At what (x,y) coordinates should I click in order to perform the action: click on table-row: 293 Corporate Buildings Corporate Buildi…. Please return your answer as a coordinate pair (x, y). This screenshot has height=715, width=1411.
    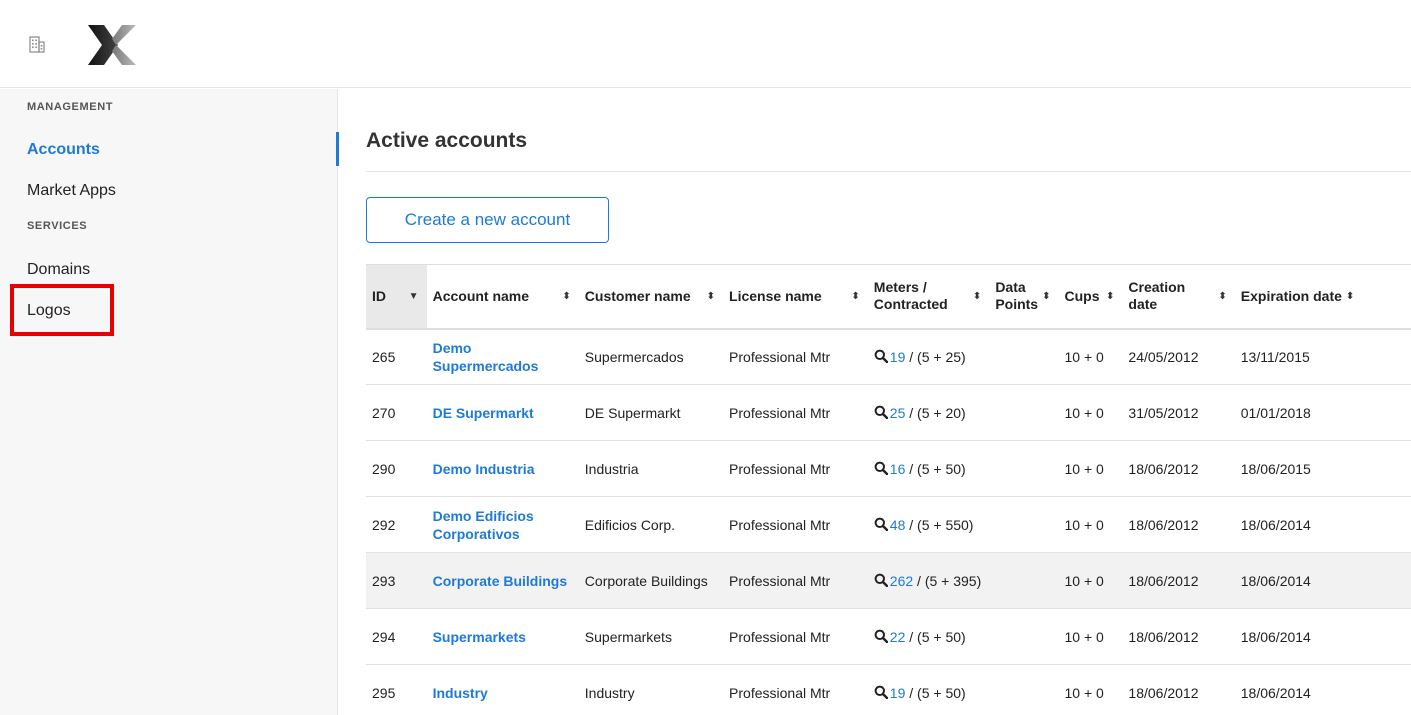
    Looking at the image, I should click on (888, 580).